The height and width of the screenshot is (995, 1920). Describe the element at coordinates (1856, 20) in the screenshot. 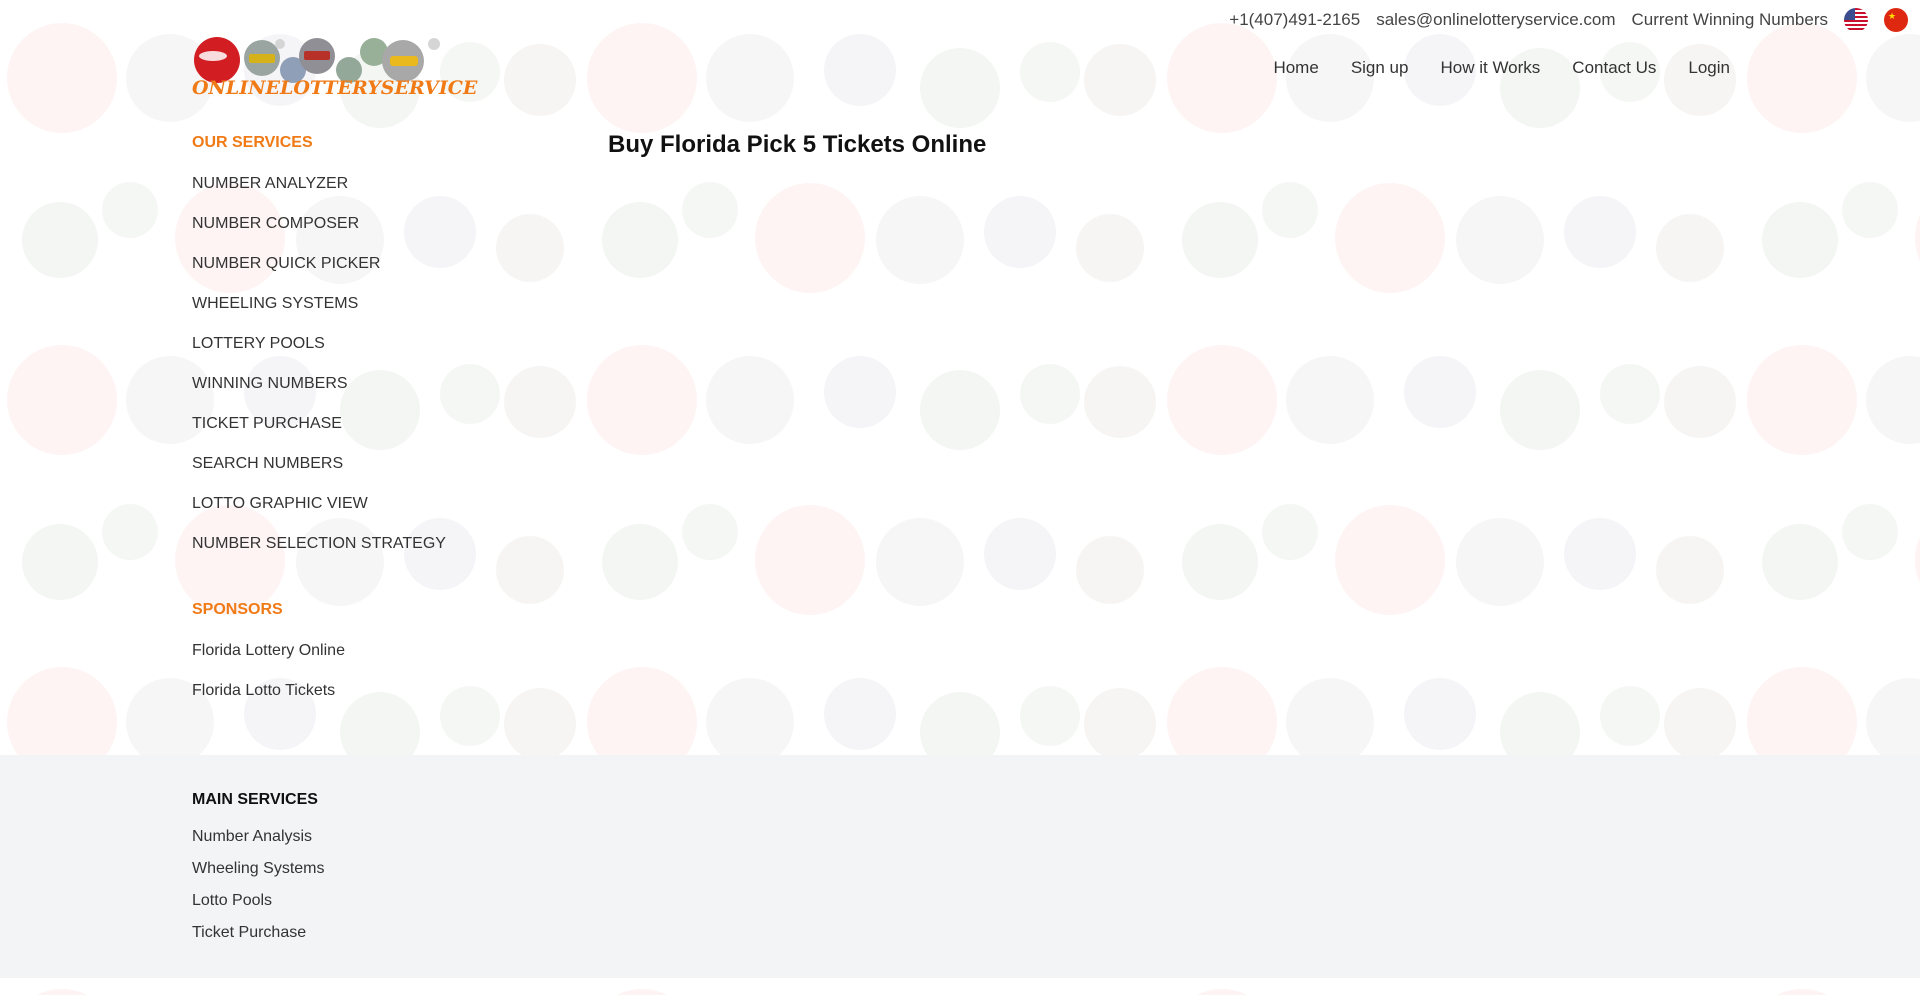

I see `us-flag-icon` at that location.